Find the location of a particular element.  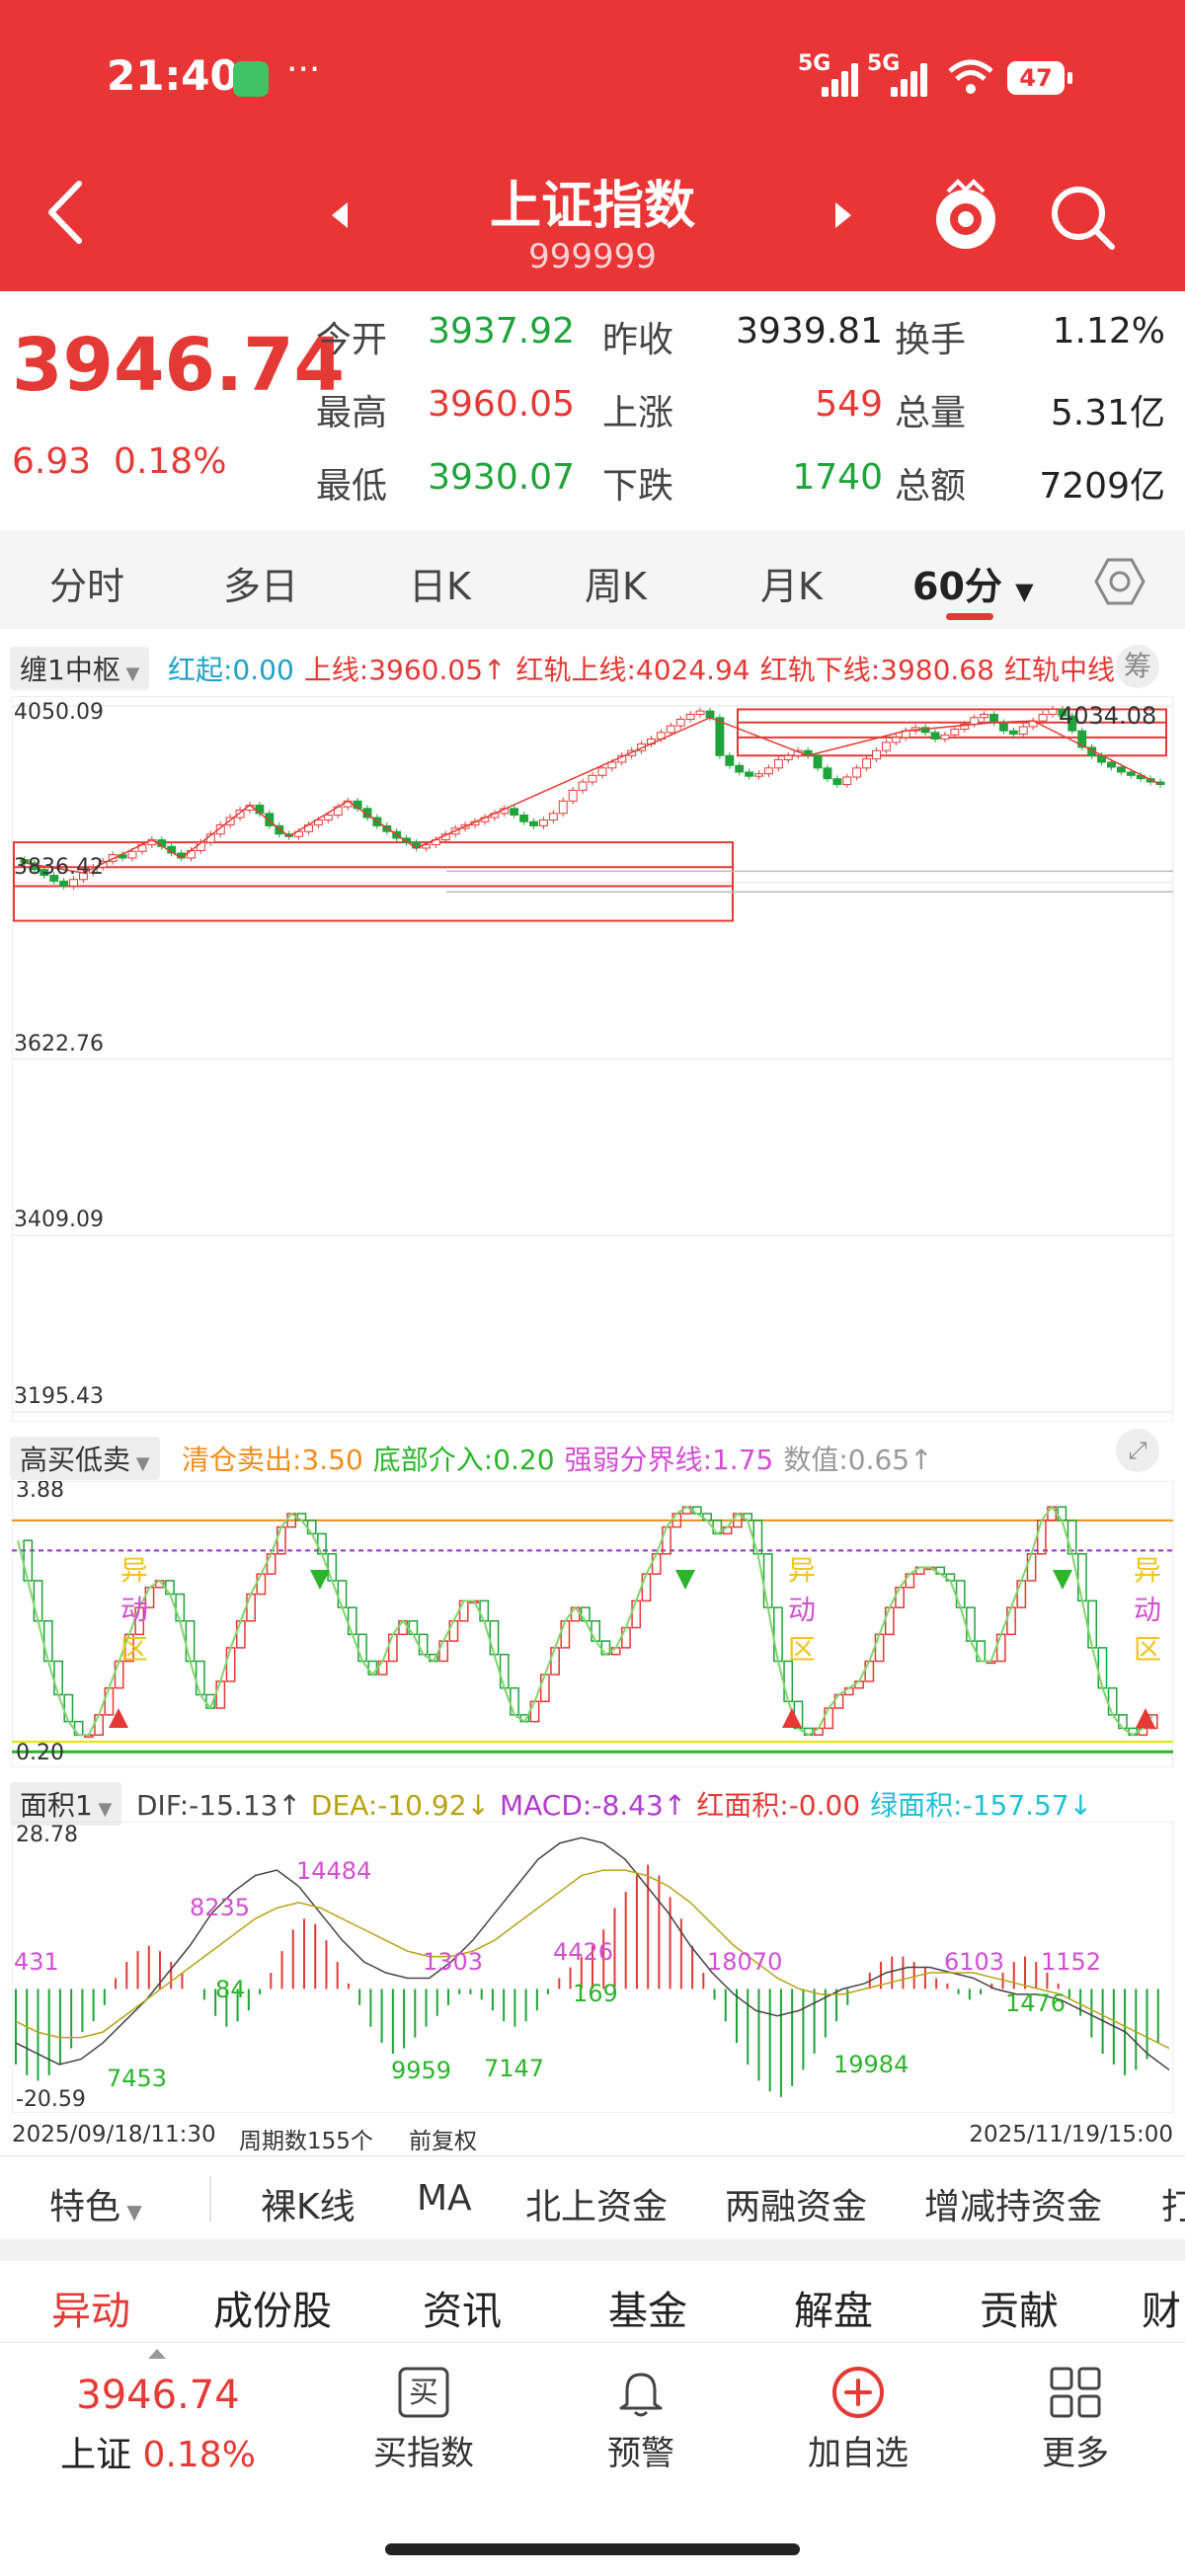

tab-60min: 60分 ▼ is located at coordinates (973, 583).